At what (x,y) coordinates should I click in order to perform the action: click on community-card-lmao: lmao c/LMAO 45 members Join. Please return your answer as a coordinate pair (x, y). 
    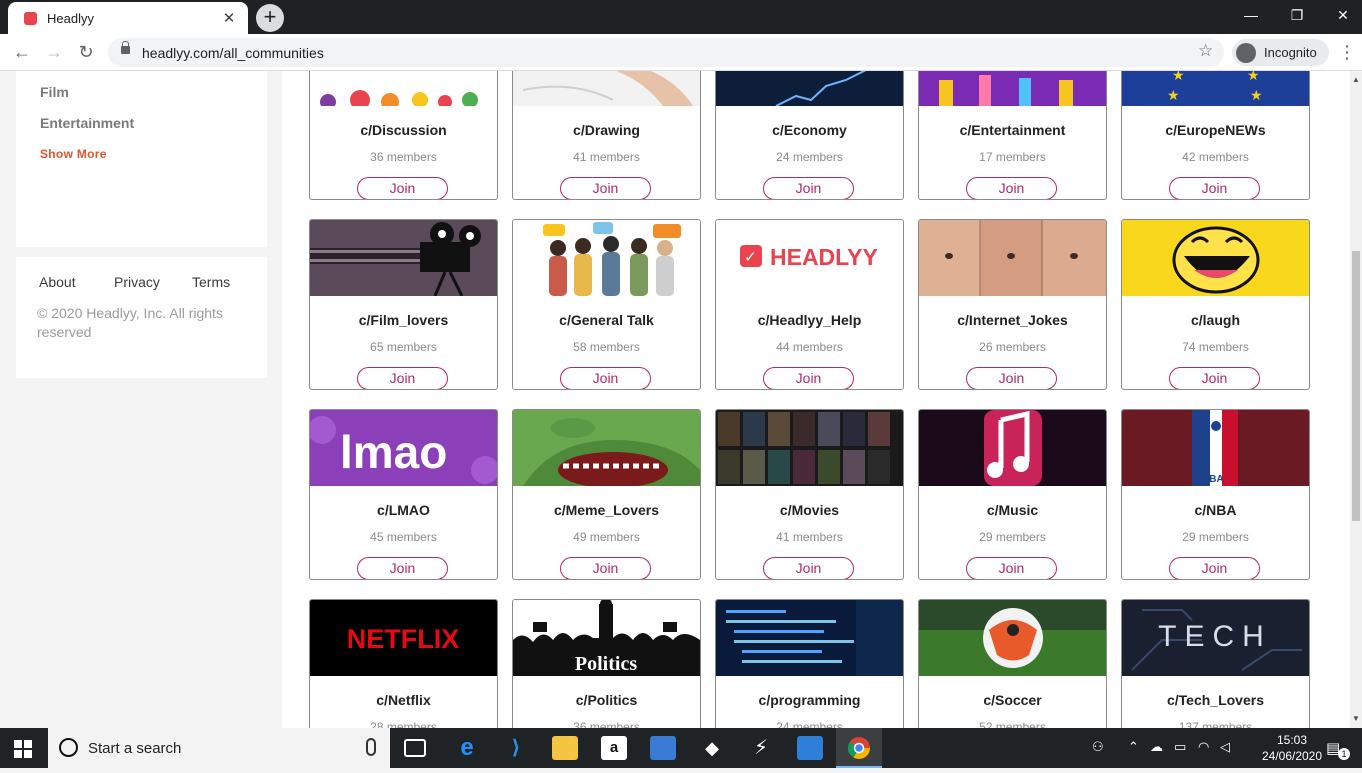
    Looking at the image, I should click on (403, 494).